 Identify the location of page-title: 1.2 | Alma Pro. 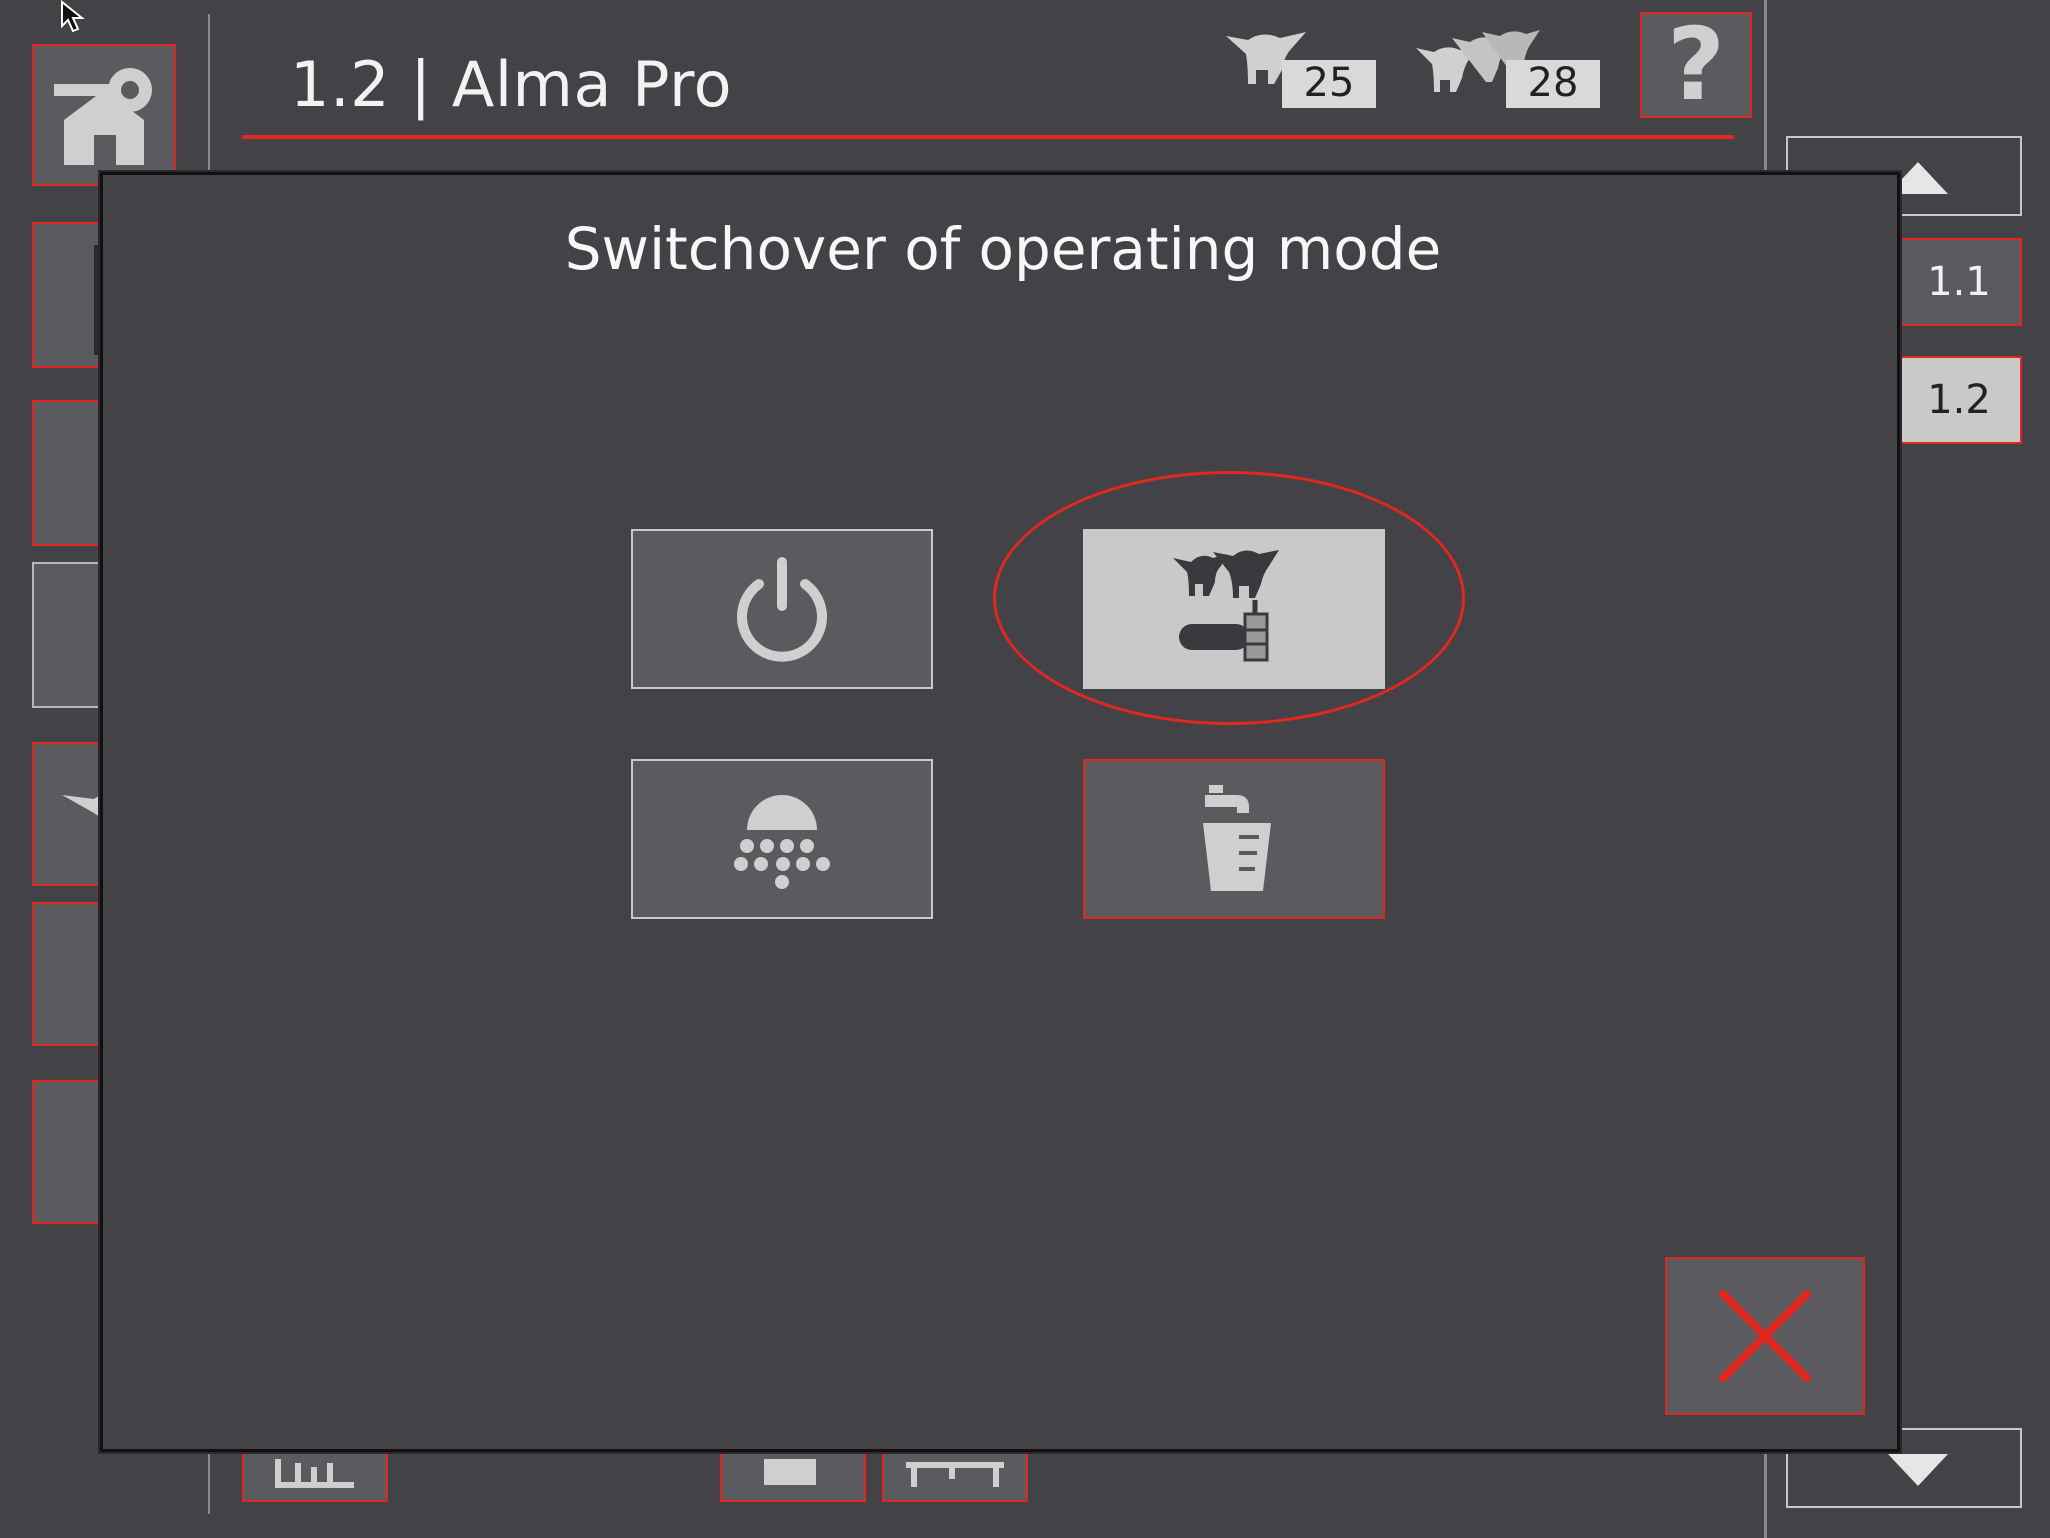
(511, 84).